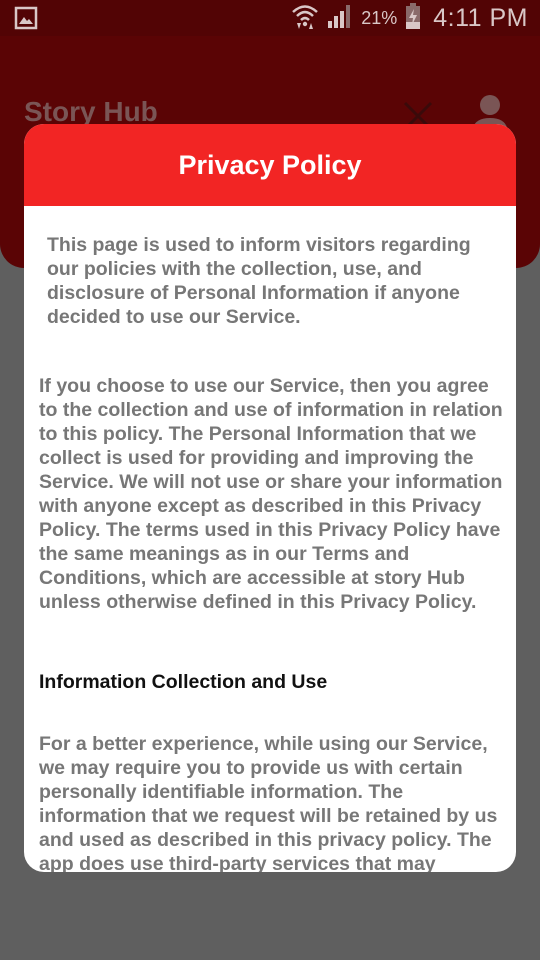 This screenshot has width=540, height=960. What do you see at coordinates (480, 17) in the screenshot?
I see `clock: 4:11 PM` at bounding box center [480, 17].